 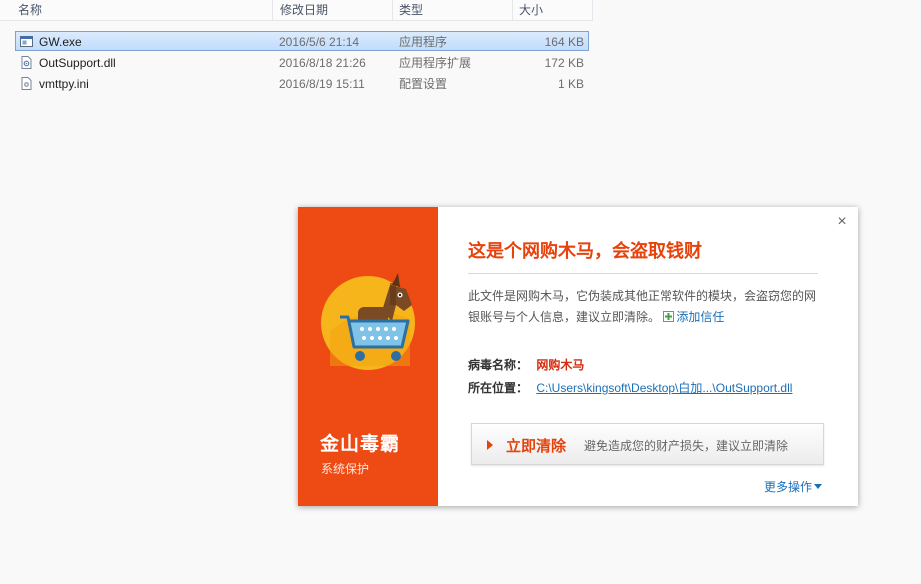 I want to click on column-header: 名称 修改日期 类型 大小, so click(x=296, y=10).